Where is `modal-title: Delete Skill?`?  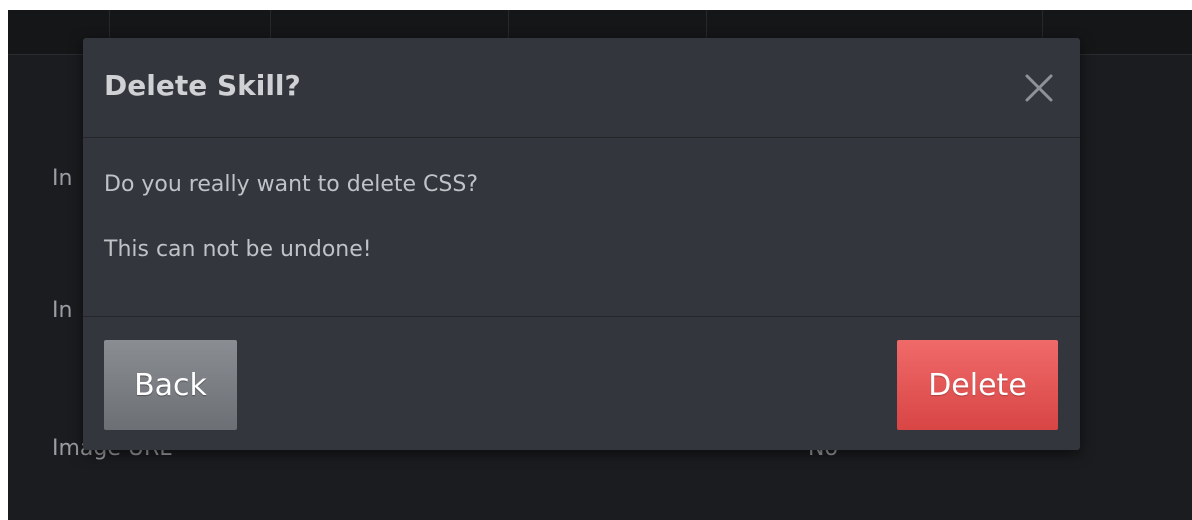 modal-title: Delete Skill? is located at coordinates (202, 85).